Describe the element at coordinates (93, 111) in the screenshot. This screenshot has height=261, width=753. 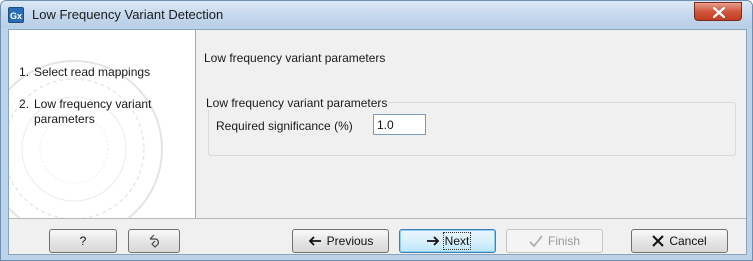
I see `step-label: Low frequency variant parameters` at that location.